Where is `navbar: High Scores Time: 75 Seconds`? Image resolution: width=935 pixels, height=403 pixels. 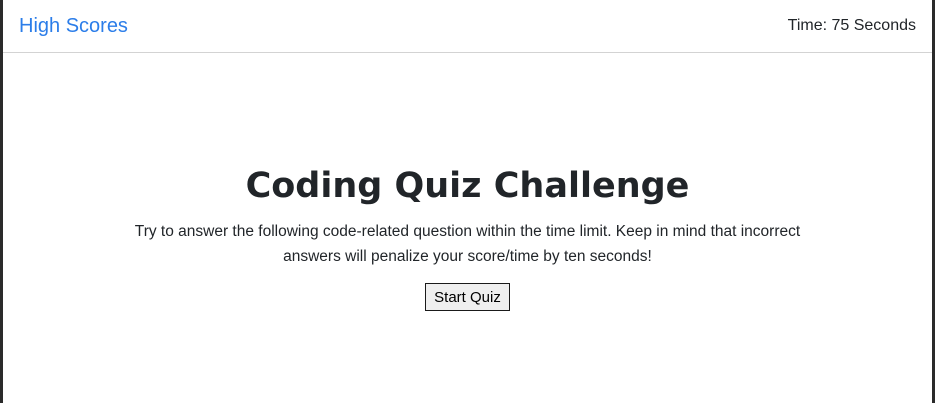
navbar: High Scores Time: 75 Seconds is located at coordinates (467, 26).